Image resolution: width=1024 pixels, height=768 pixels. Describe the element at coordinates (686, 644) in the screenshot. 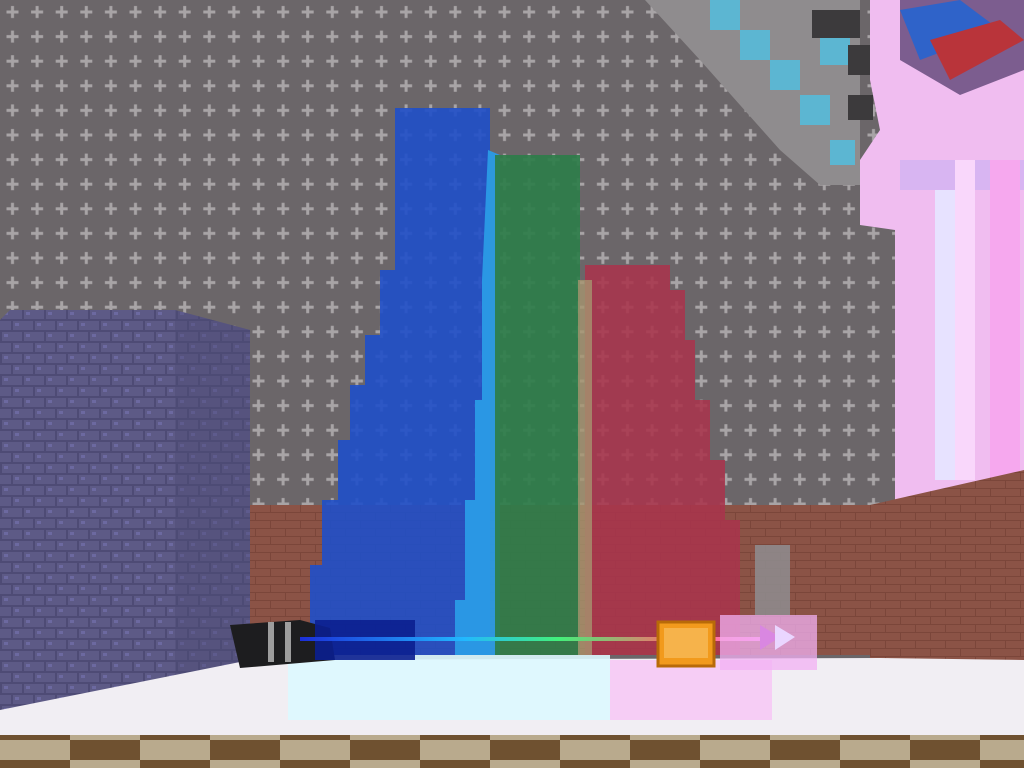

I see `orange-block` at that location.